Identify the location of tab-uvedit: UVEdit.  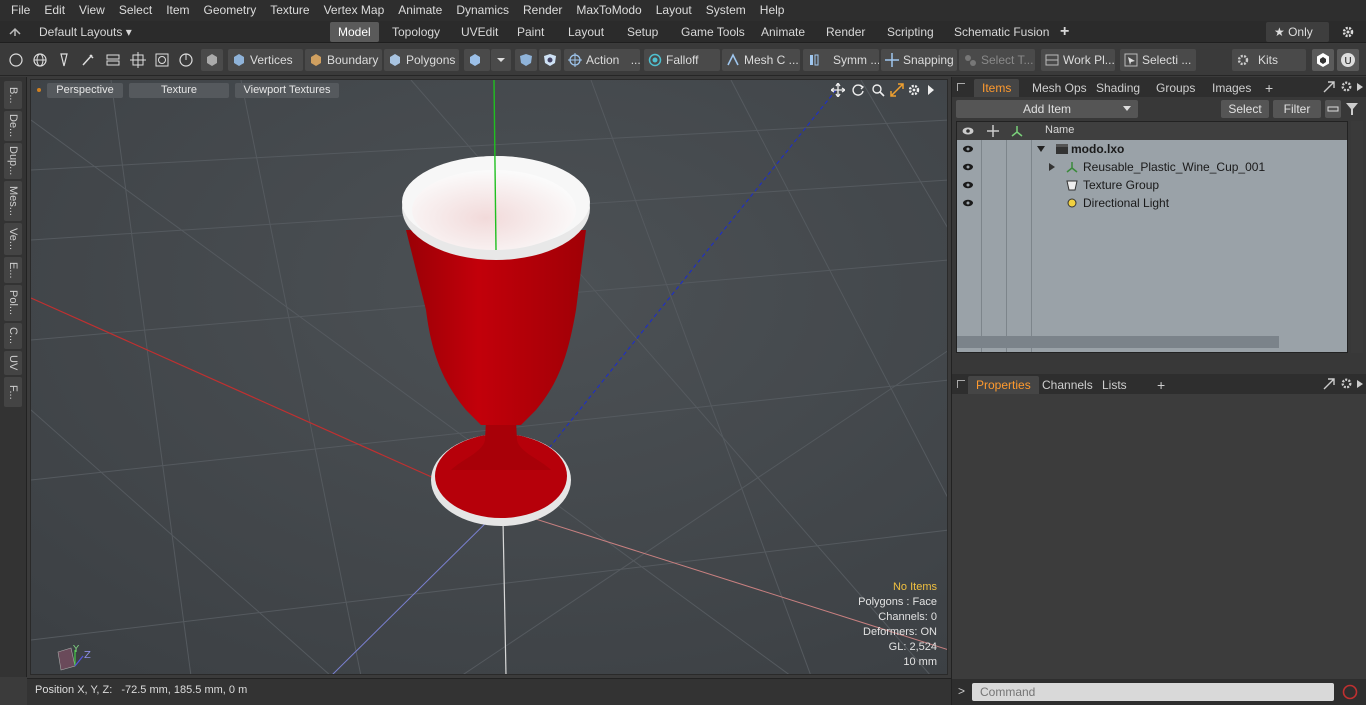
(479, 32).